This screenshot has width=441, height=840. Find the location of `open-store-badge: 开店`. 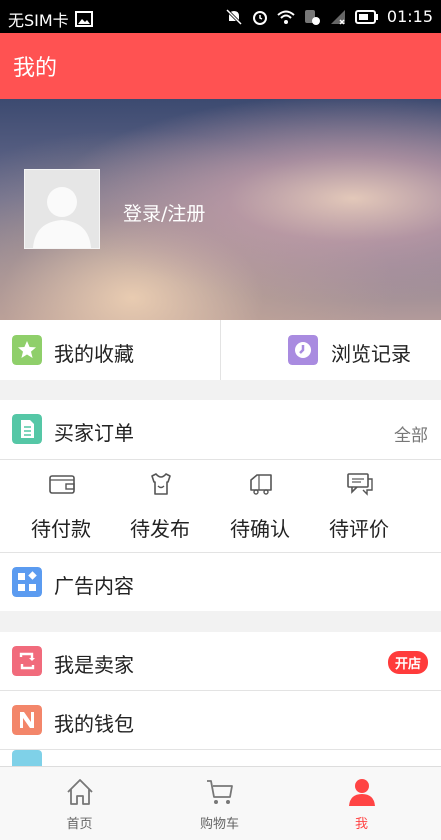

open-store-badge: 开店 is located at coordinates (407, 662).